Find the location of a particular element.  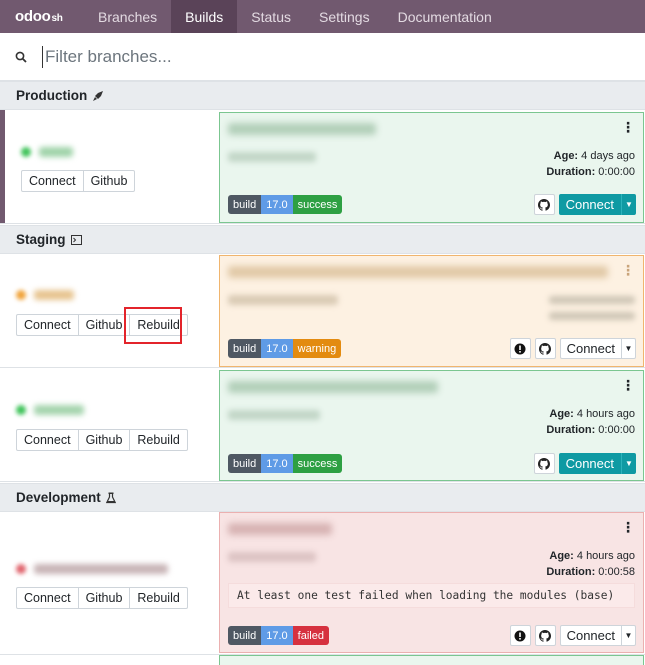

terminal-icon is located at coordinates (76, 239).